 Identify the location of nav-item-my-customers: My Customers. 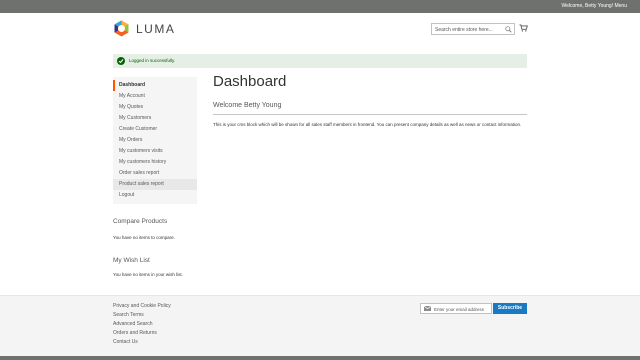
(155, 118).